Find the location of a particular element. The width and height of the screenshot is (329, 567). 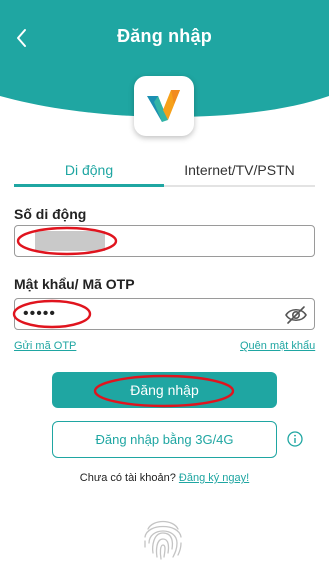

tab-underline-active is located at coordinates (89, 185).